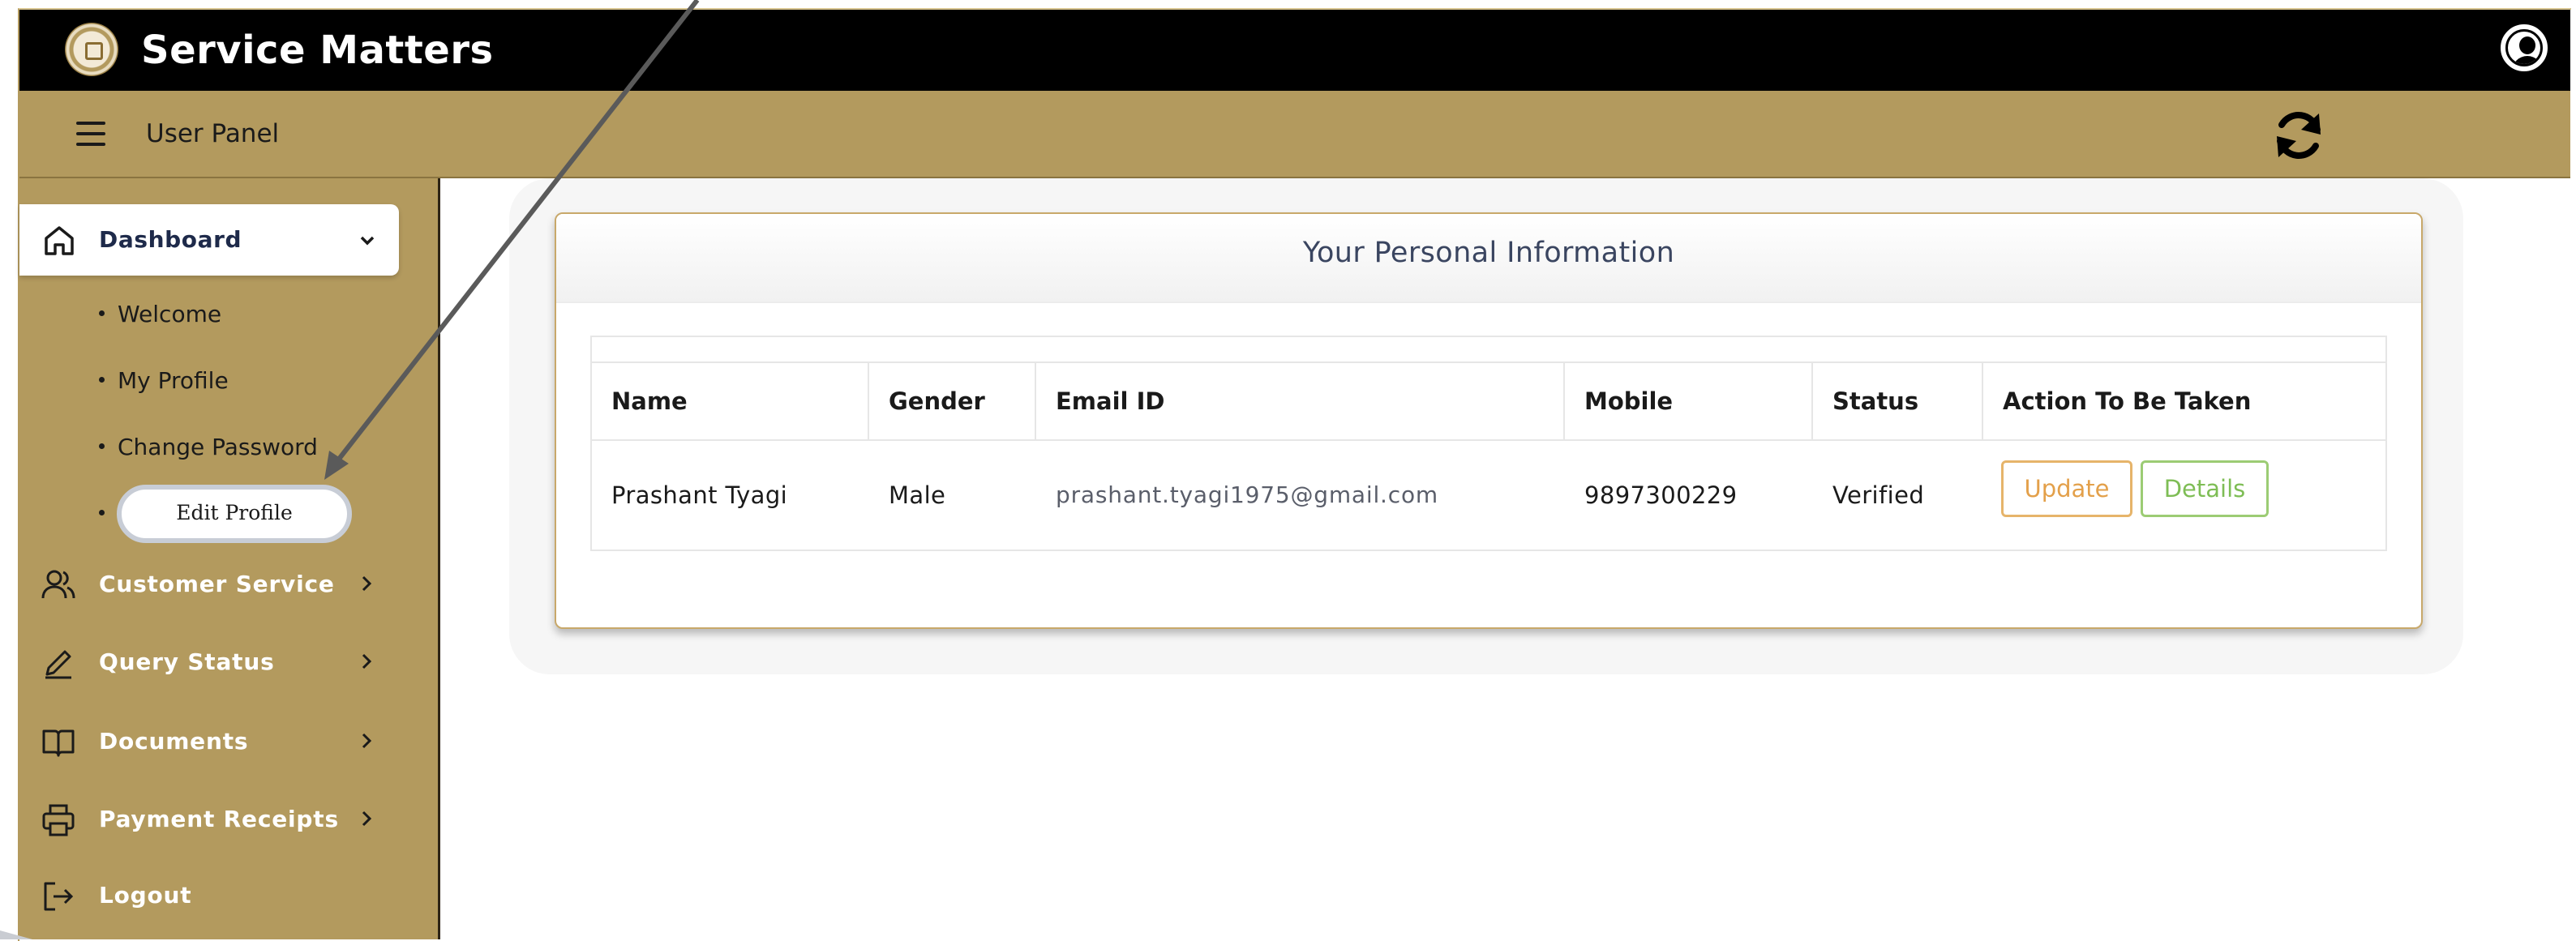  Describe the element at coordinates (367, 241) in the screenshot. I see `chevron-down-icon` at that location.